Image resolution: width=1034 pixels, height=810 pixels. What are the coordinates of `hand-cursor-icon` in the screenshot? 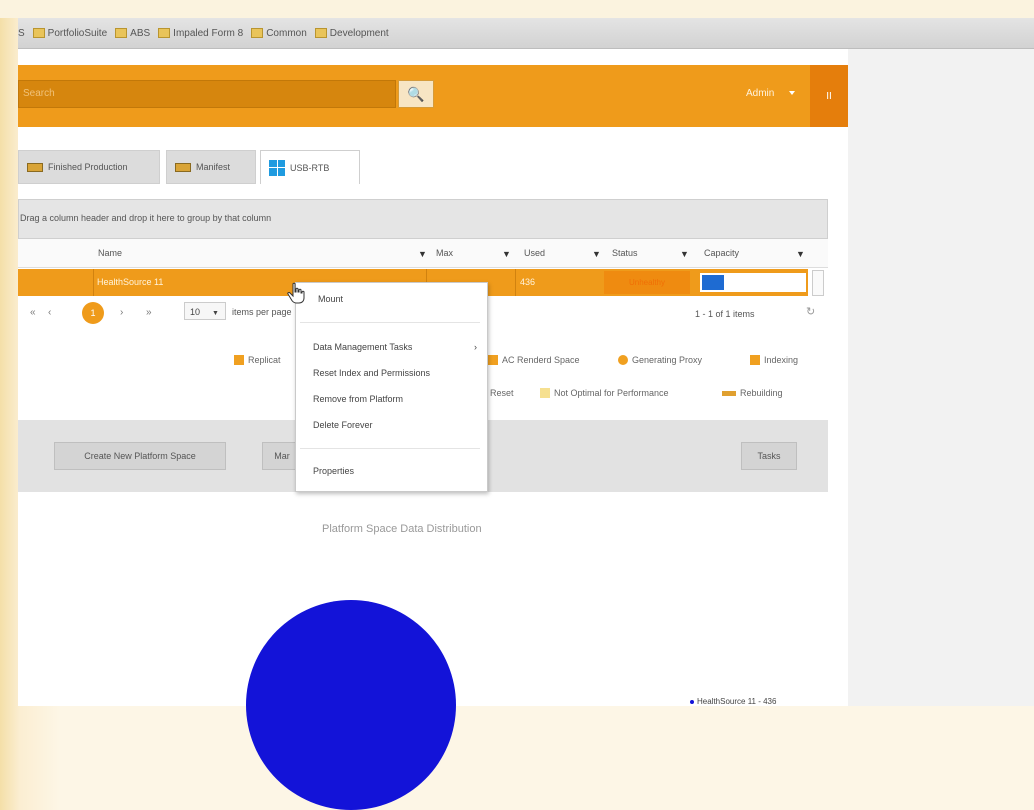 It's located at (296, 293).